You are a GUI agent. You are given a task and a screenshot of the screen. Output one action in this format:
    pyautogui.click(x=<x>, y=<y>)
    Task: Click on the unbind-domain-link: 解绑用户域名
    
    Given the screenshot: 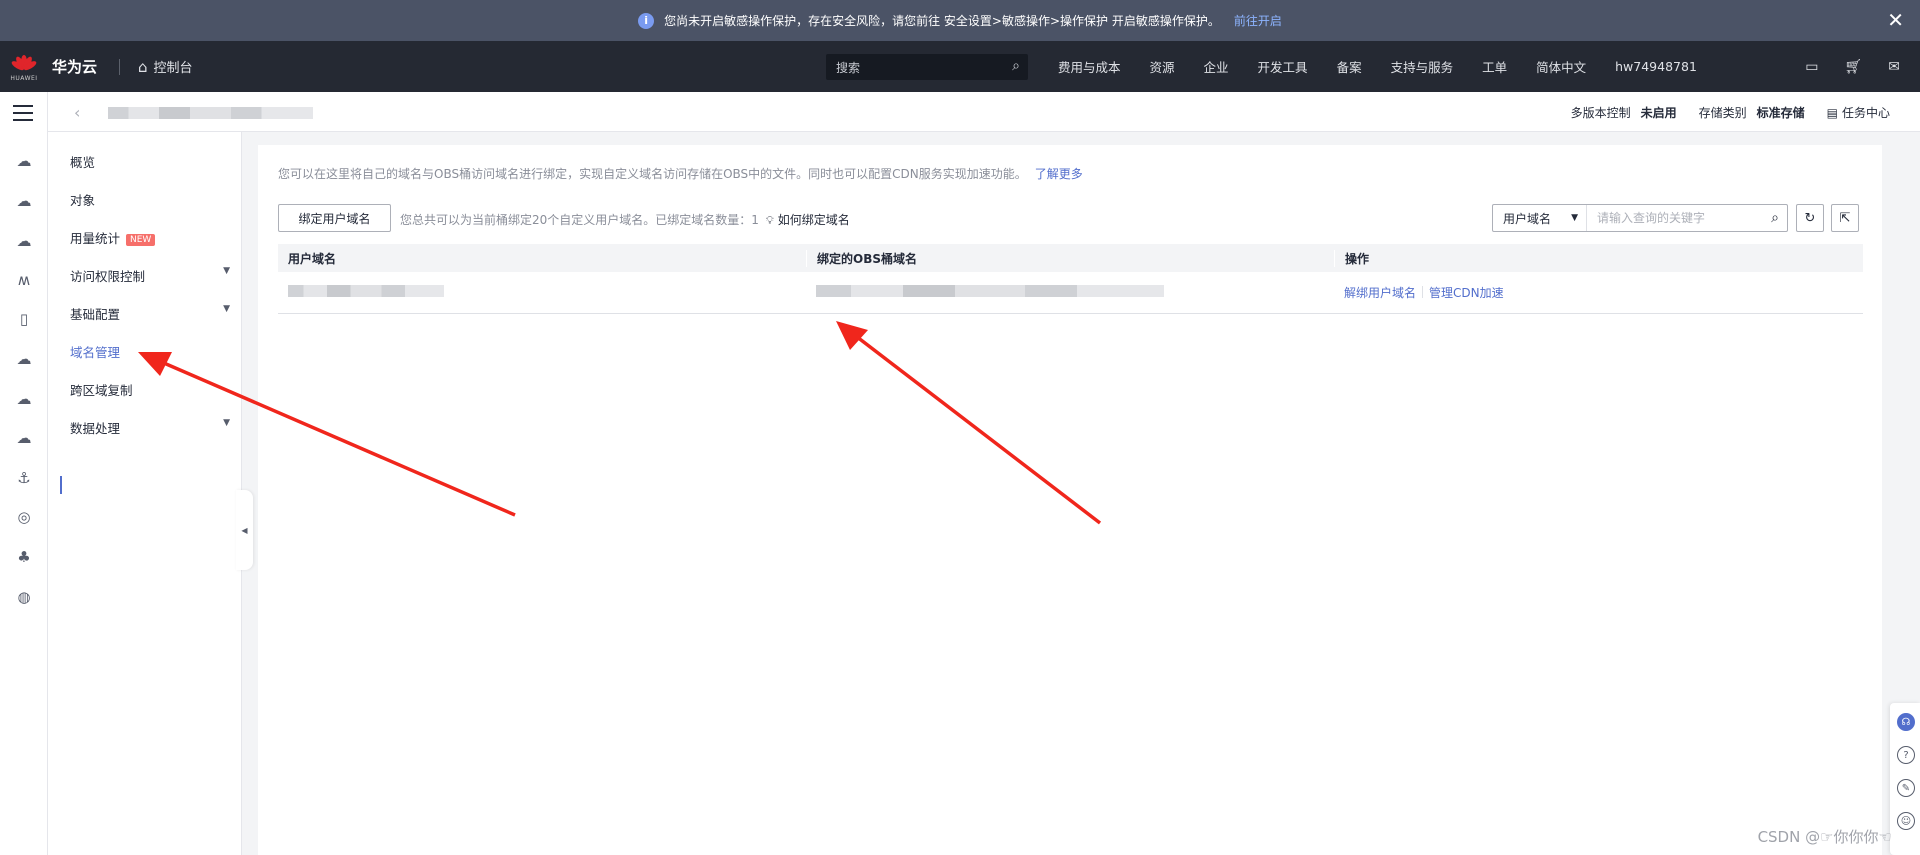 What is the action you would take?
    pyautogui.click(x=1380, y=293)
    